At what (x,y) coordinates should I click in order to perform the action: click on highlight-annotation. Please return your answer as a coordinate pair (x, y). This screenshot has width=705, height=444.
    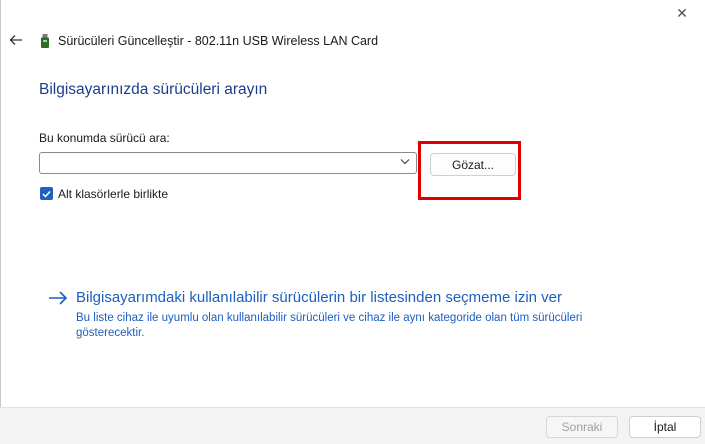
    Looking at the image, I should click on (469, 170).